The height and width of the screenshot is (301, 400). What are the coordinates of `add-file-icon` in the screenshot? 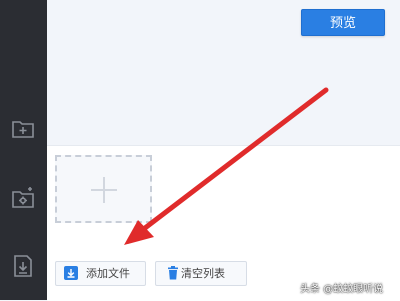 It's located at (71, 273).